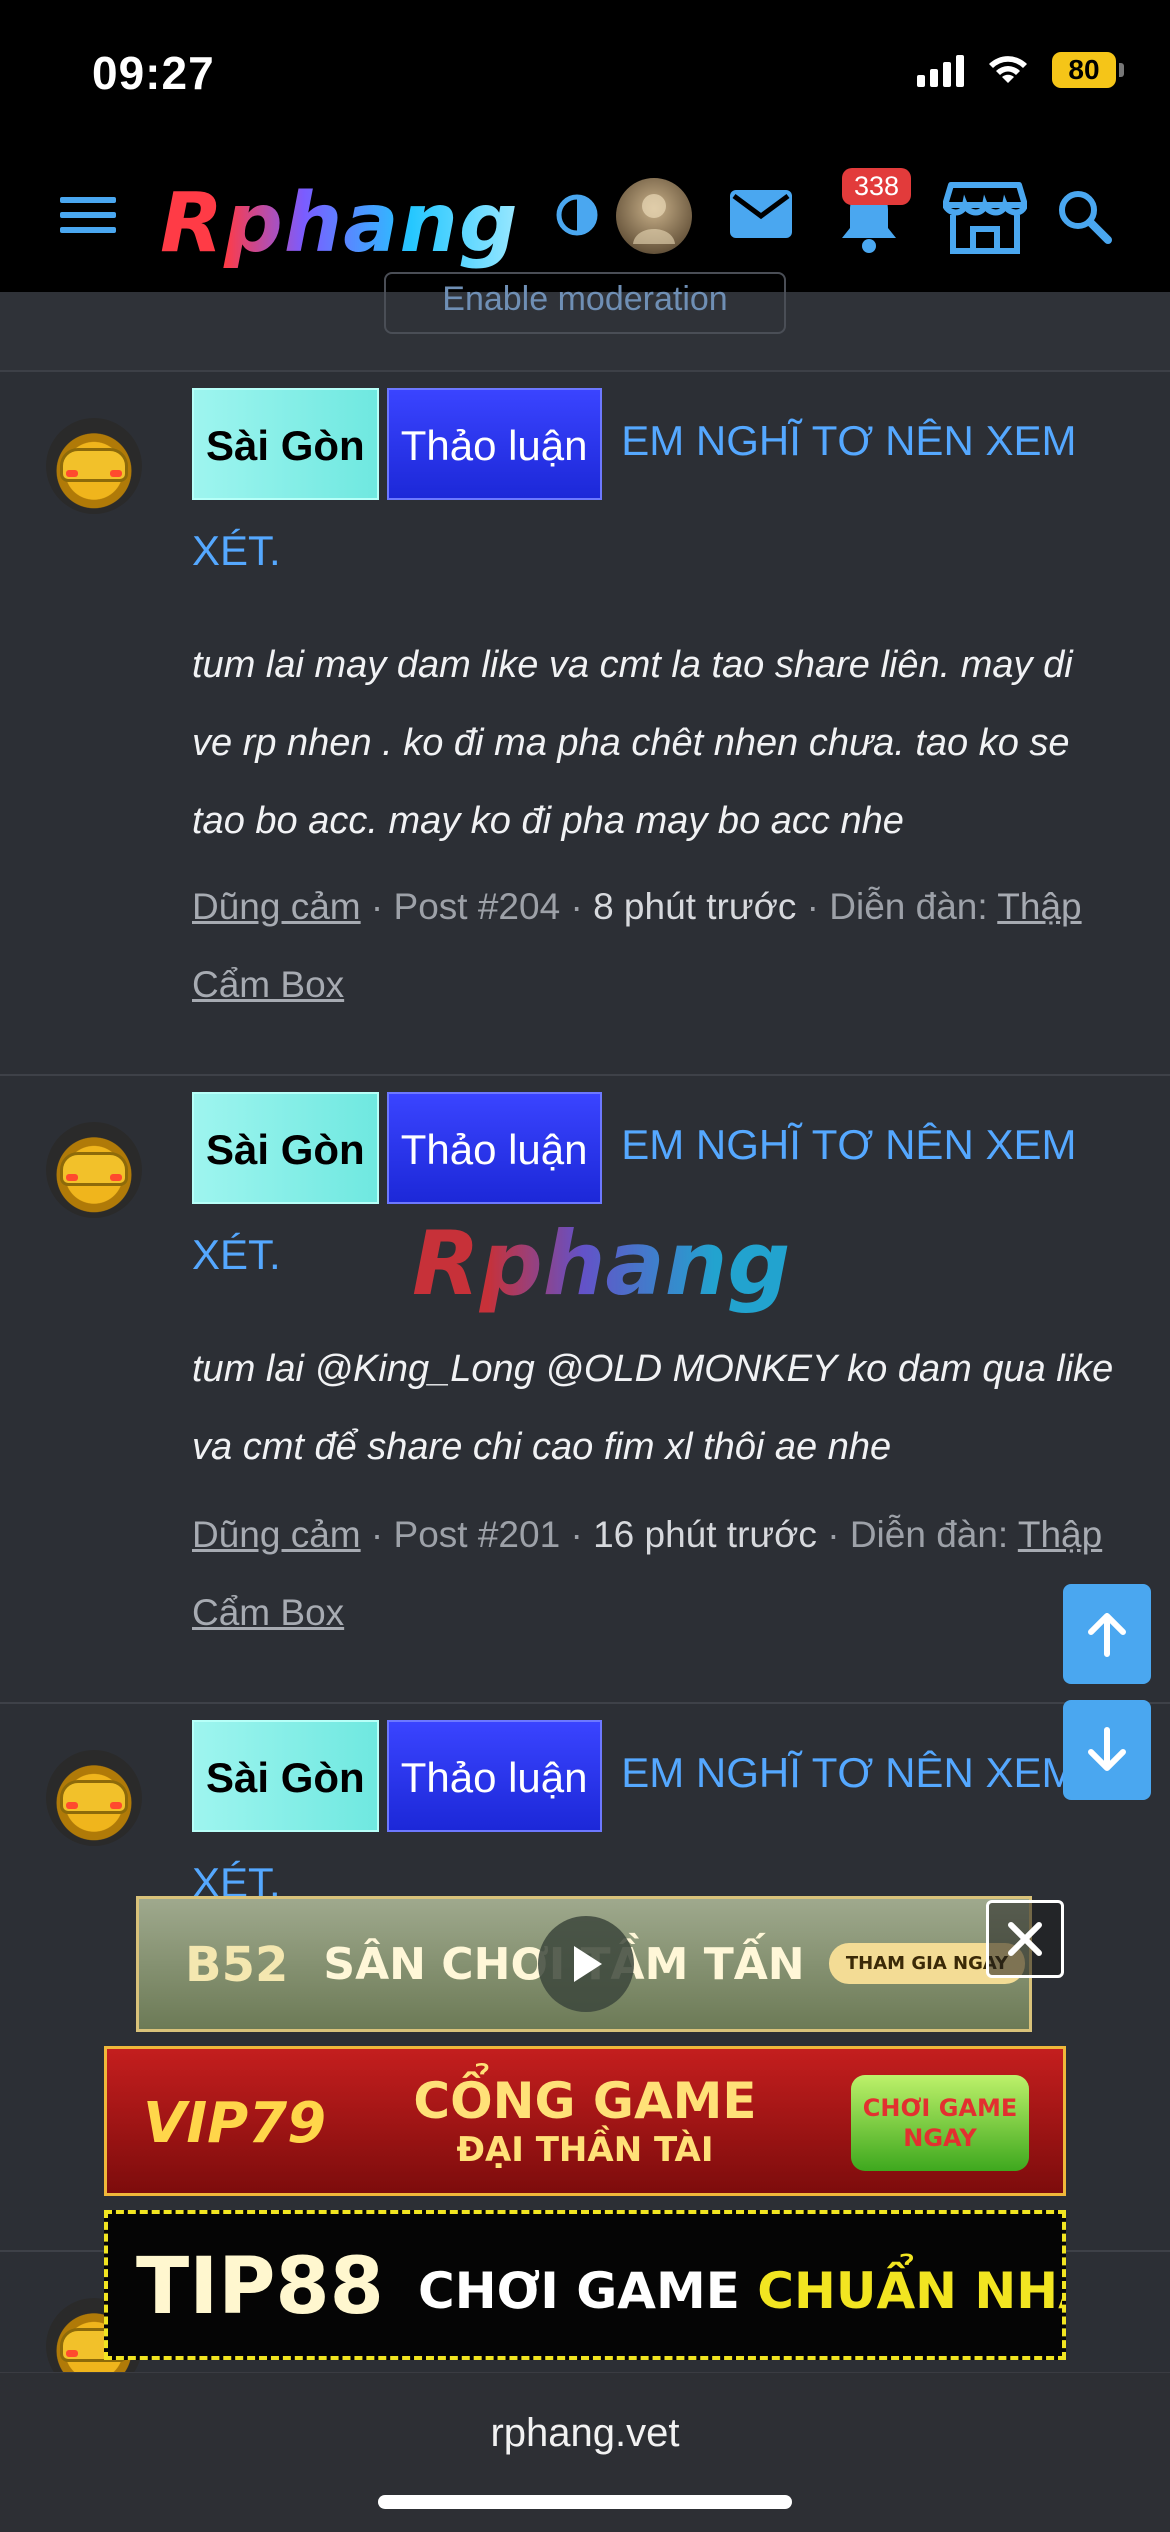 This screenshot has width=1170, height=2532. I want to click on status-bar: 09:27 80, so click(585, 70).